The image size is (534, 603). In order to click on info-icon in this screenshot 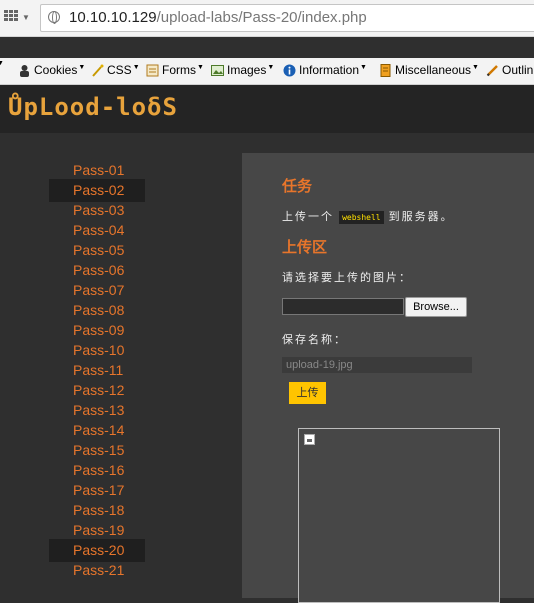, I will do `click(289, 70)`.